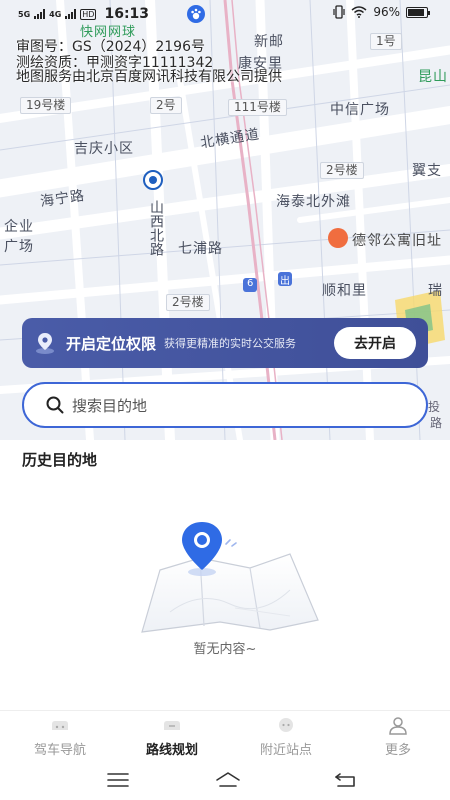 The image size is (450, 800). I want to click on signal-label-1: 5G, so click(24, 14).